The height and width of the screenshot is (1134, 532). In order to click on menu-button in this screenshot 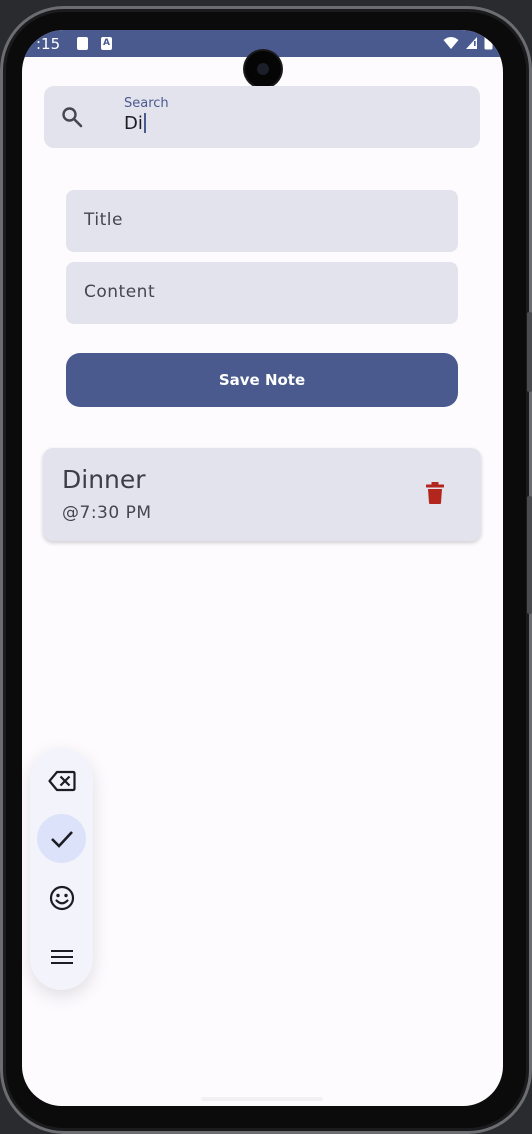, I will do `click(61, 956)`.